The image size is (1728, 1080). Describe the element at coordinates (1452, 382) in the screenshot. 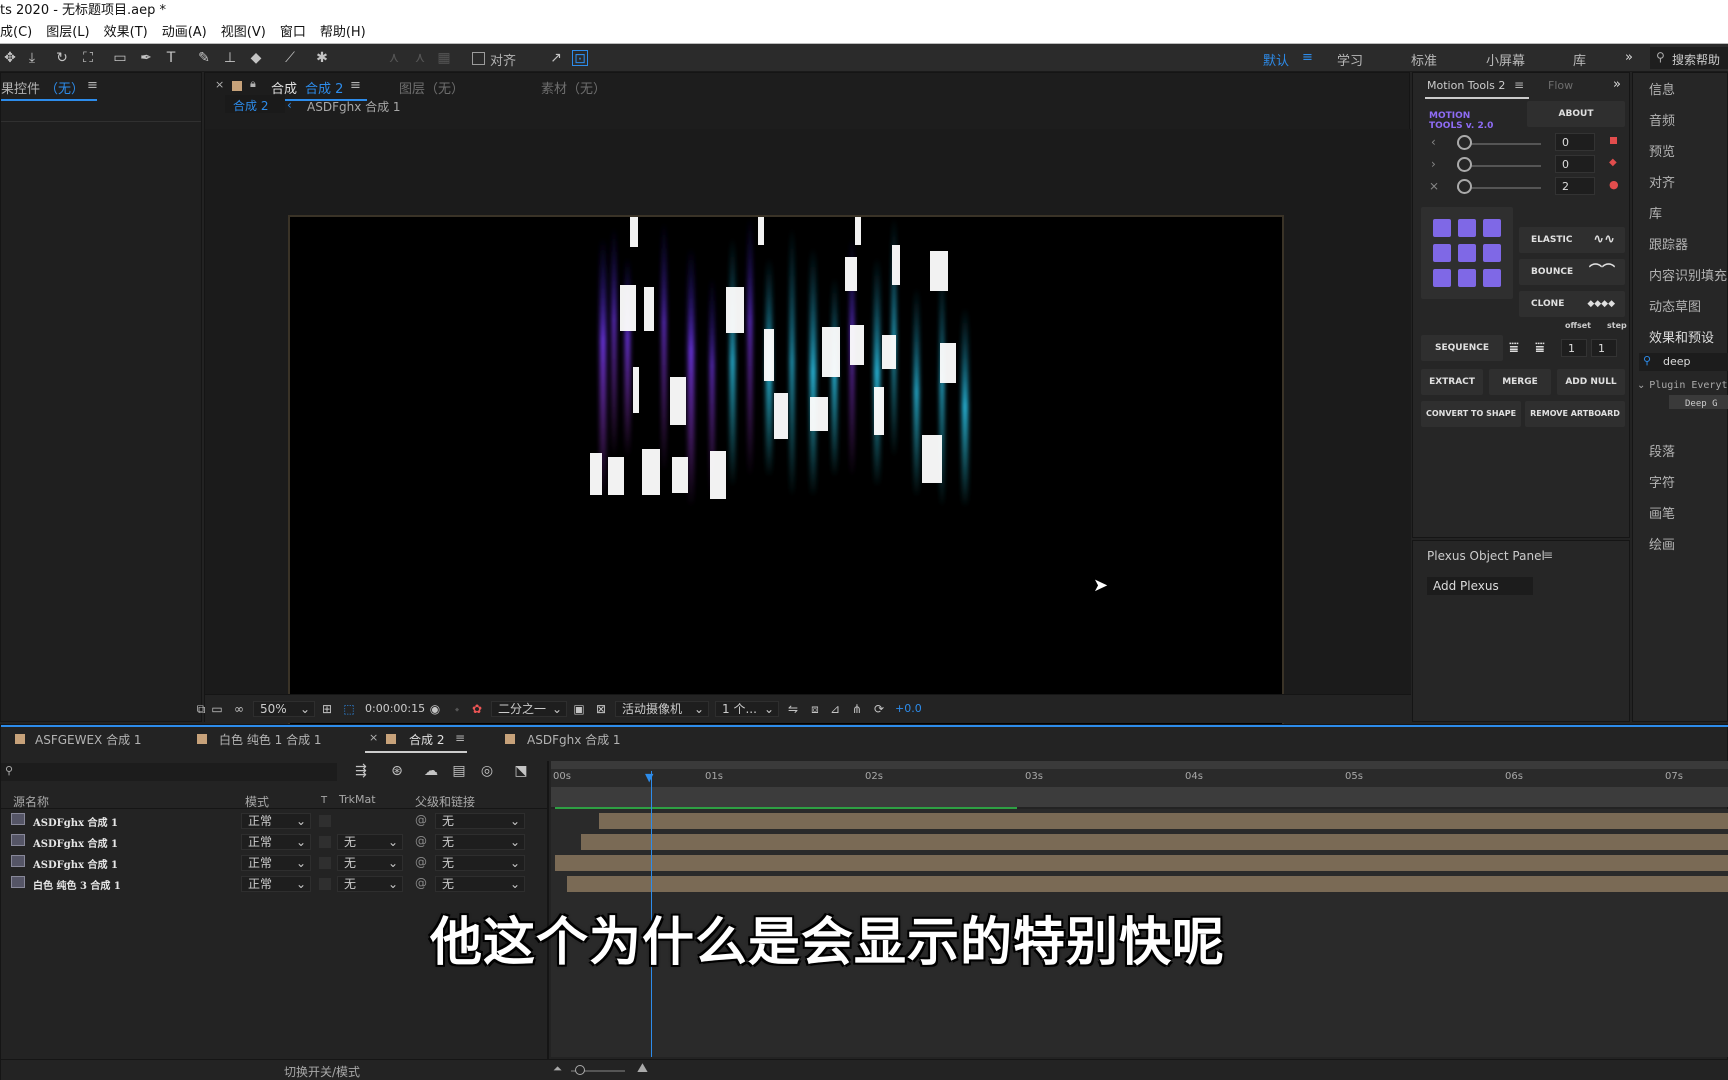

I see `extract-button: EXTRACT` at that location.